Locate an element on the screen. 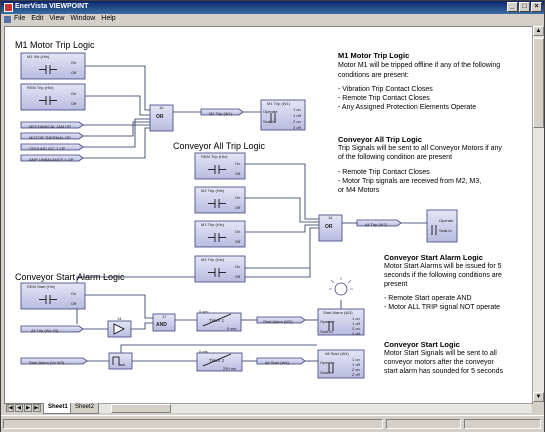 The width and height of the screenshot is (545, 432). timer2-block: Timer 2 is located at coordinates (216, 360).